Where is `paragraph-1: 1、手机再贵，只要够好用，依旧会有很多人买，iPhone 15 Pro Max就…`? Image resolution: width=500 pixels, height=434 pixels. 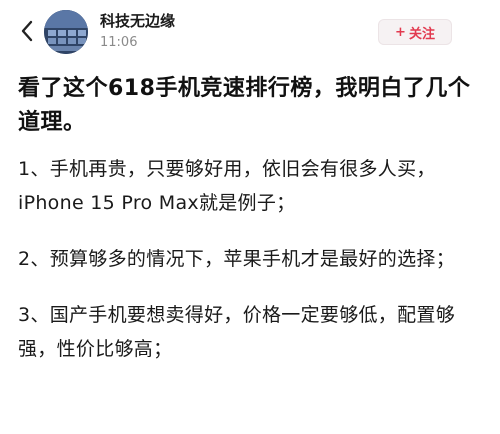
paragraph-1: 1、手机再贵，只要够好用，依旧会有很多人买，iPhone 15 Pro Max就… is located at coordinates (227, 186).